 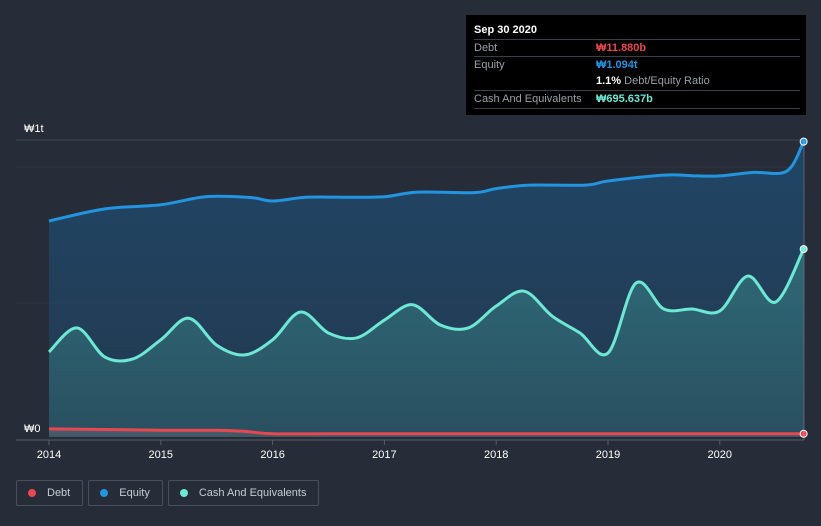 What do you see at coordinates (104, 493) in the screenshot?
I see `equity-dot-icon` at bounding box center [104, 493].